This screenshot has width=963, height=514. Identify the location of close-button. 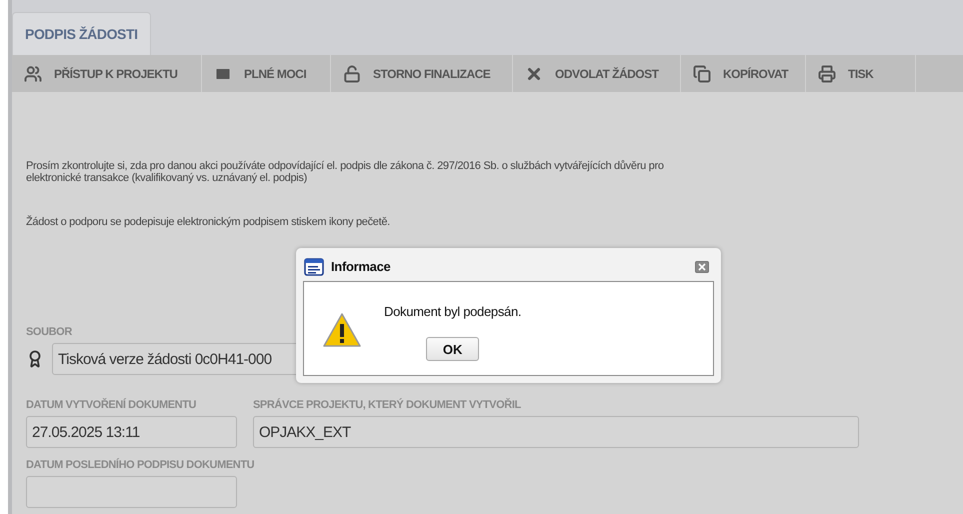
(702, 266).